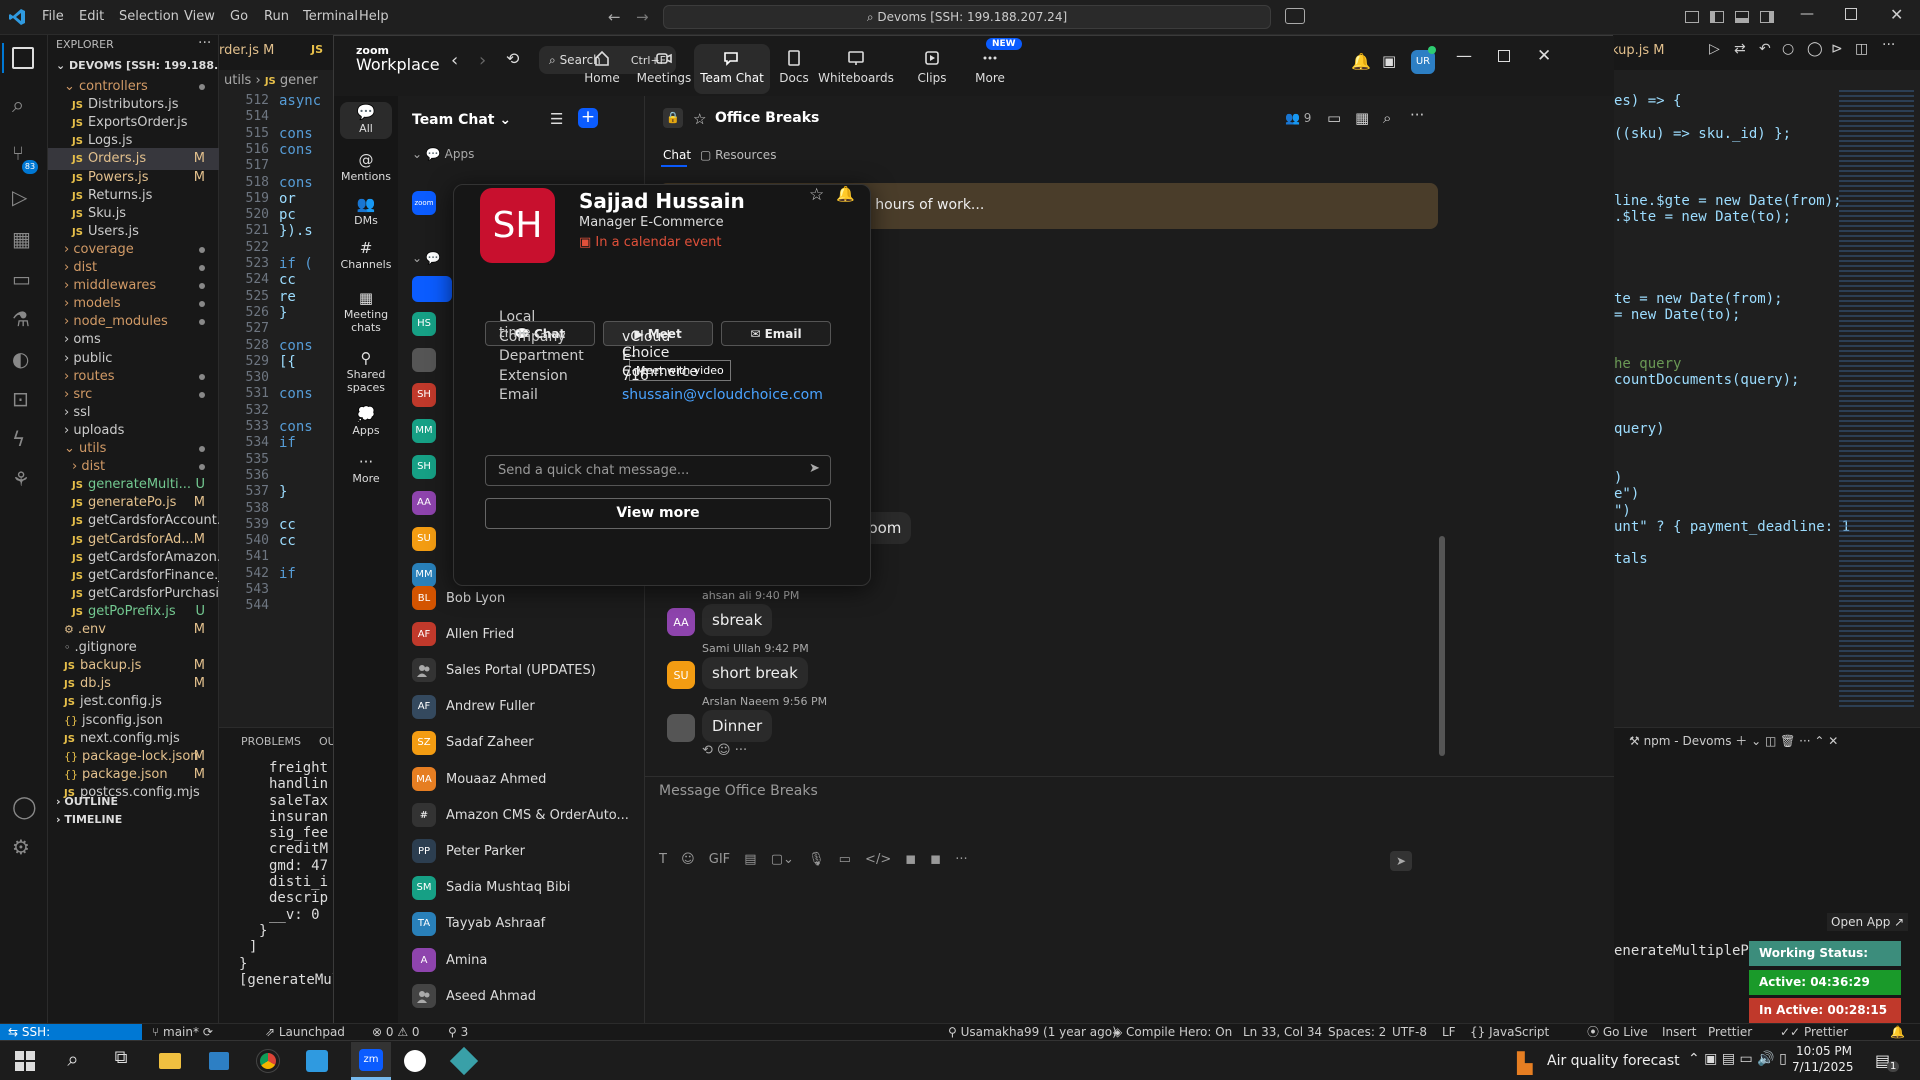 Image resolution: width=1920 pixels, height=1080 pixels. What do you see at coordinates (1449, 1032) in the screenshot?
I see `line-ending: LF` at bounding box center [1449, 1032].